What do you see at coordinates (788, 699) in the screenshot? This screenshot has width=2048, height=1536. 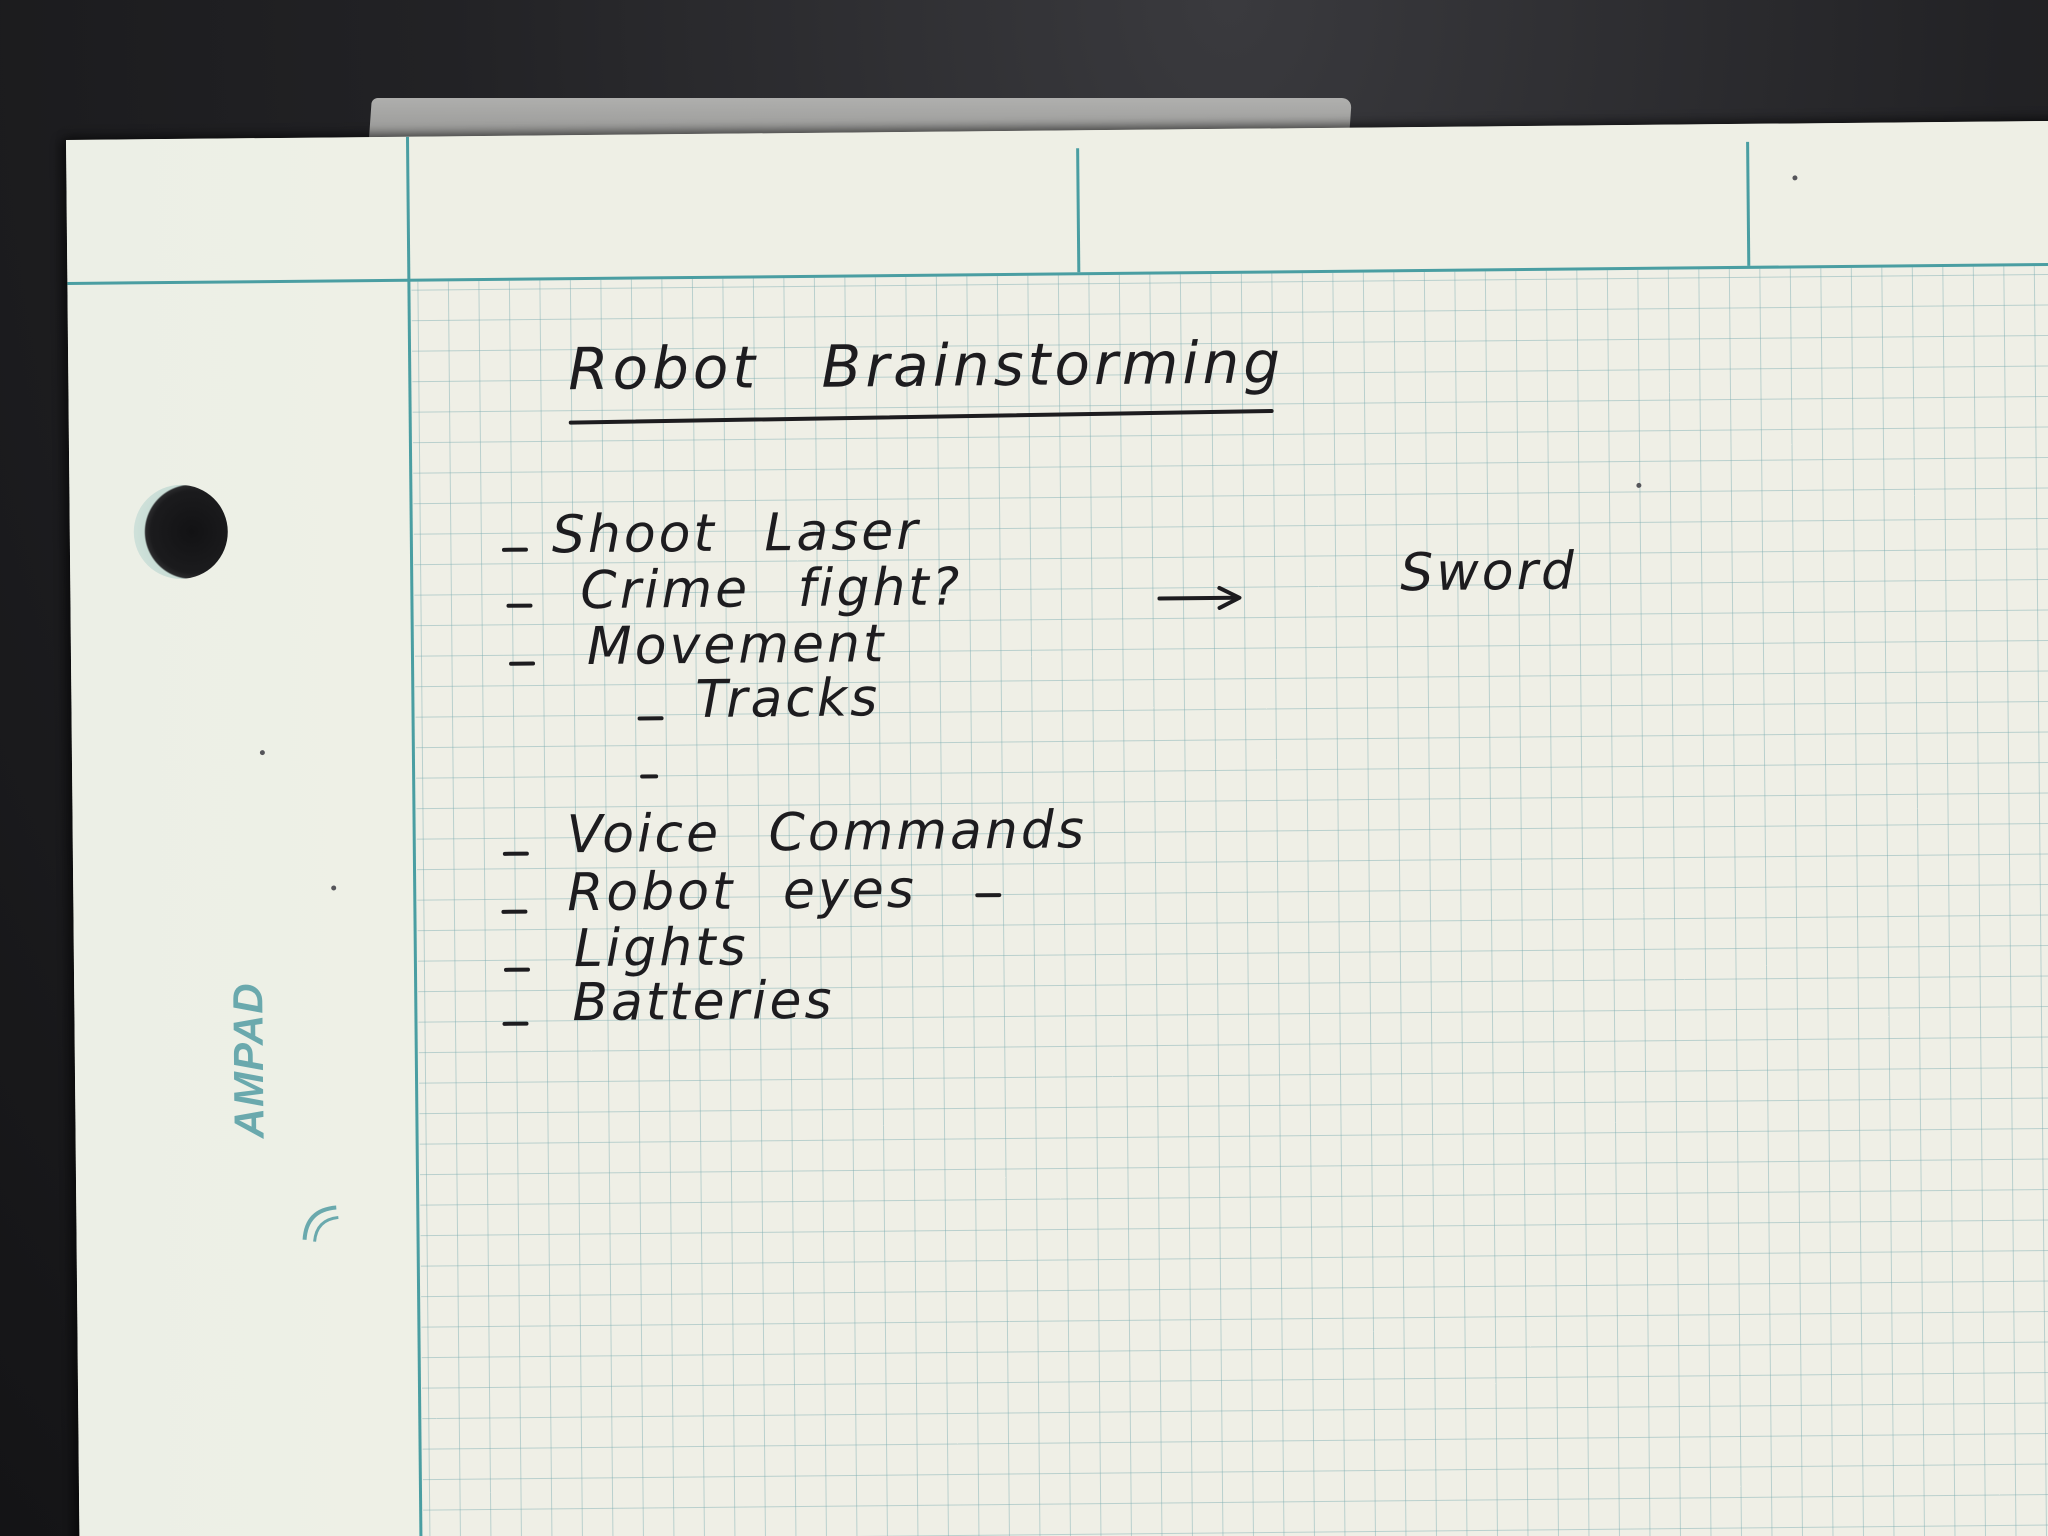 I see `note-item-tracks: Tracks` at bounding box center [788, 699].